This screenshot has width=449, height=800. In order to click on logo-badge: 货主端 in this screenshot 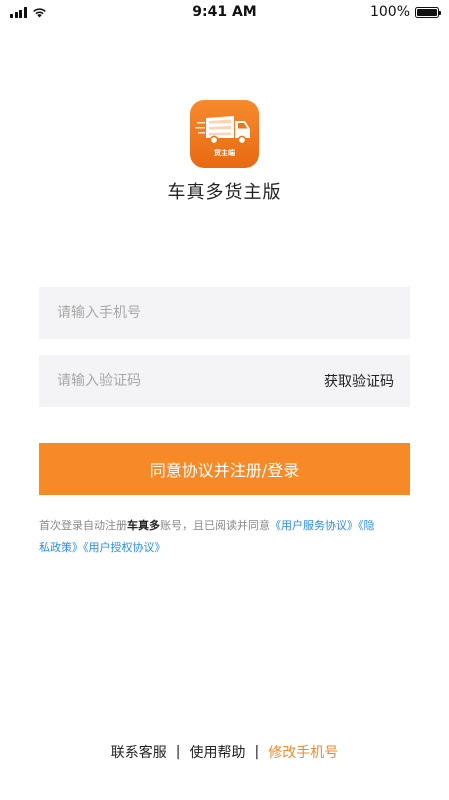, I will do `click(224, 153)`.